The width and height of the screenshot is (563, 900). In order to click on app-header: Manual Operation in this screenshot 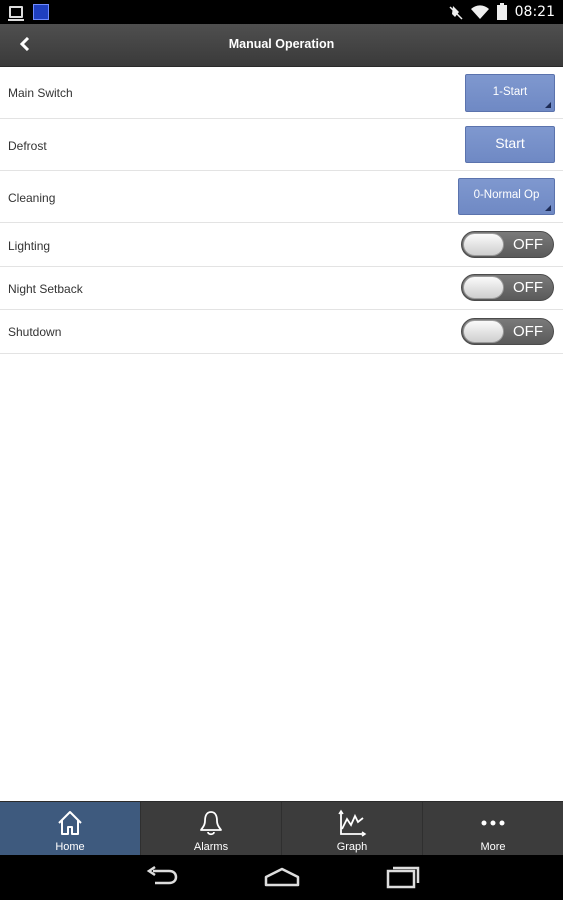, I will do `click(281, 45)`.